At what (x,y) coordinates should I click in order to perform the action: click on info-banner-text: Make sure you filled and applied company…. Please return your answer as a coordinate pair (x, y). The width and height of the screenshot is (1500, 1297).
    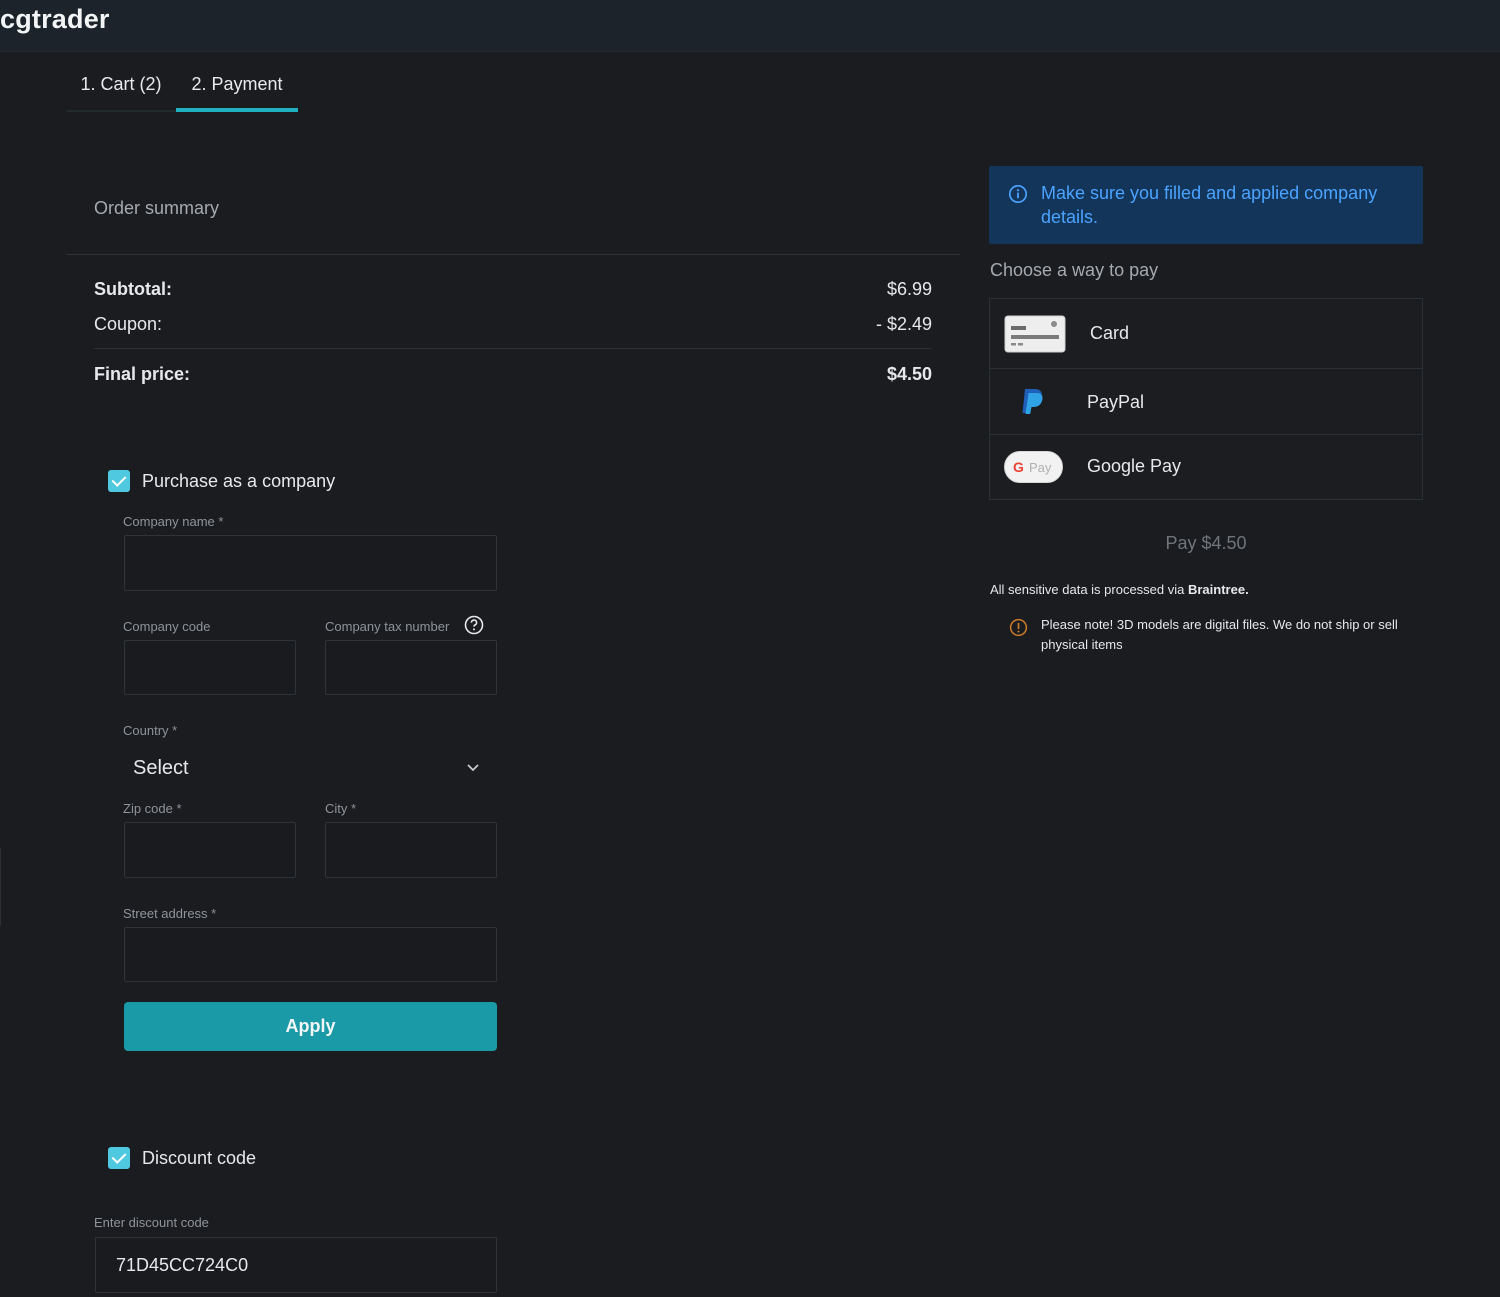
    Looking at the image, I should click on (1209, 205).